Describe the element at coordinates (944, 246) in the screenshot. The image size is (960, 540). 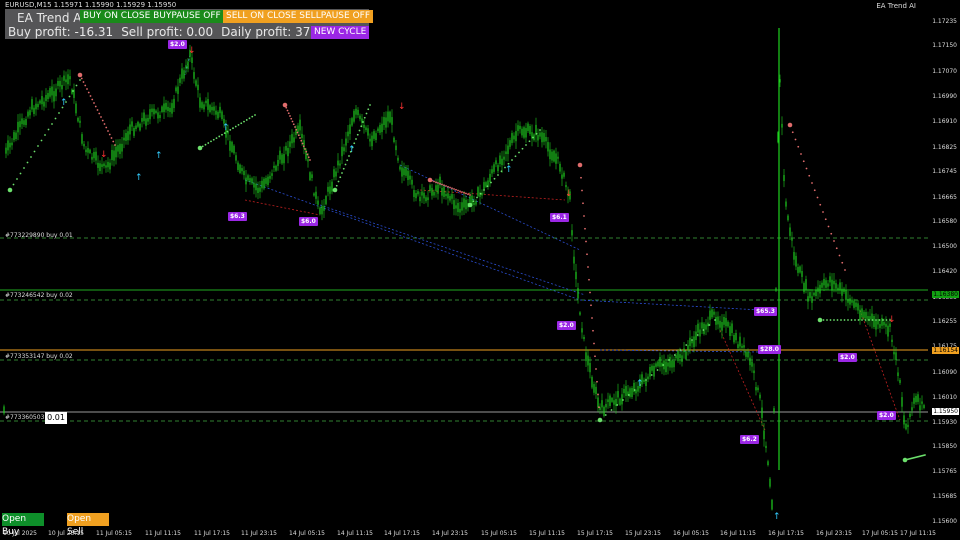
I see `price-tick: 1.16500` at that location.